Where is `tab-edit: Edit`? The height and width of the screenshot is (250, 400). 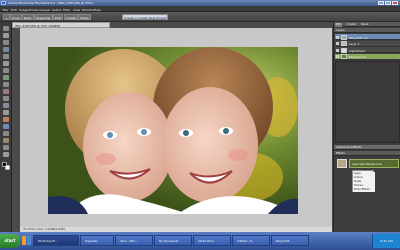 tab-edit: Edit is located at coordinates (339, 24).